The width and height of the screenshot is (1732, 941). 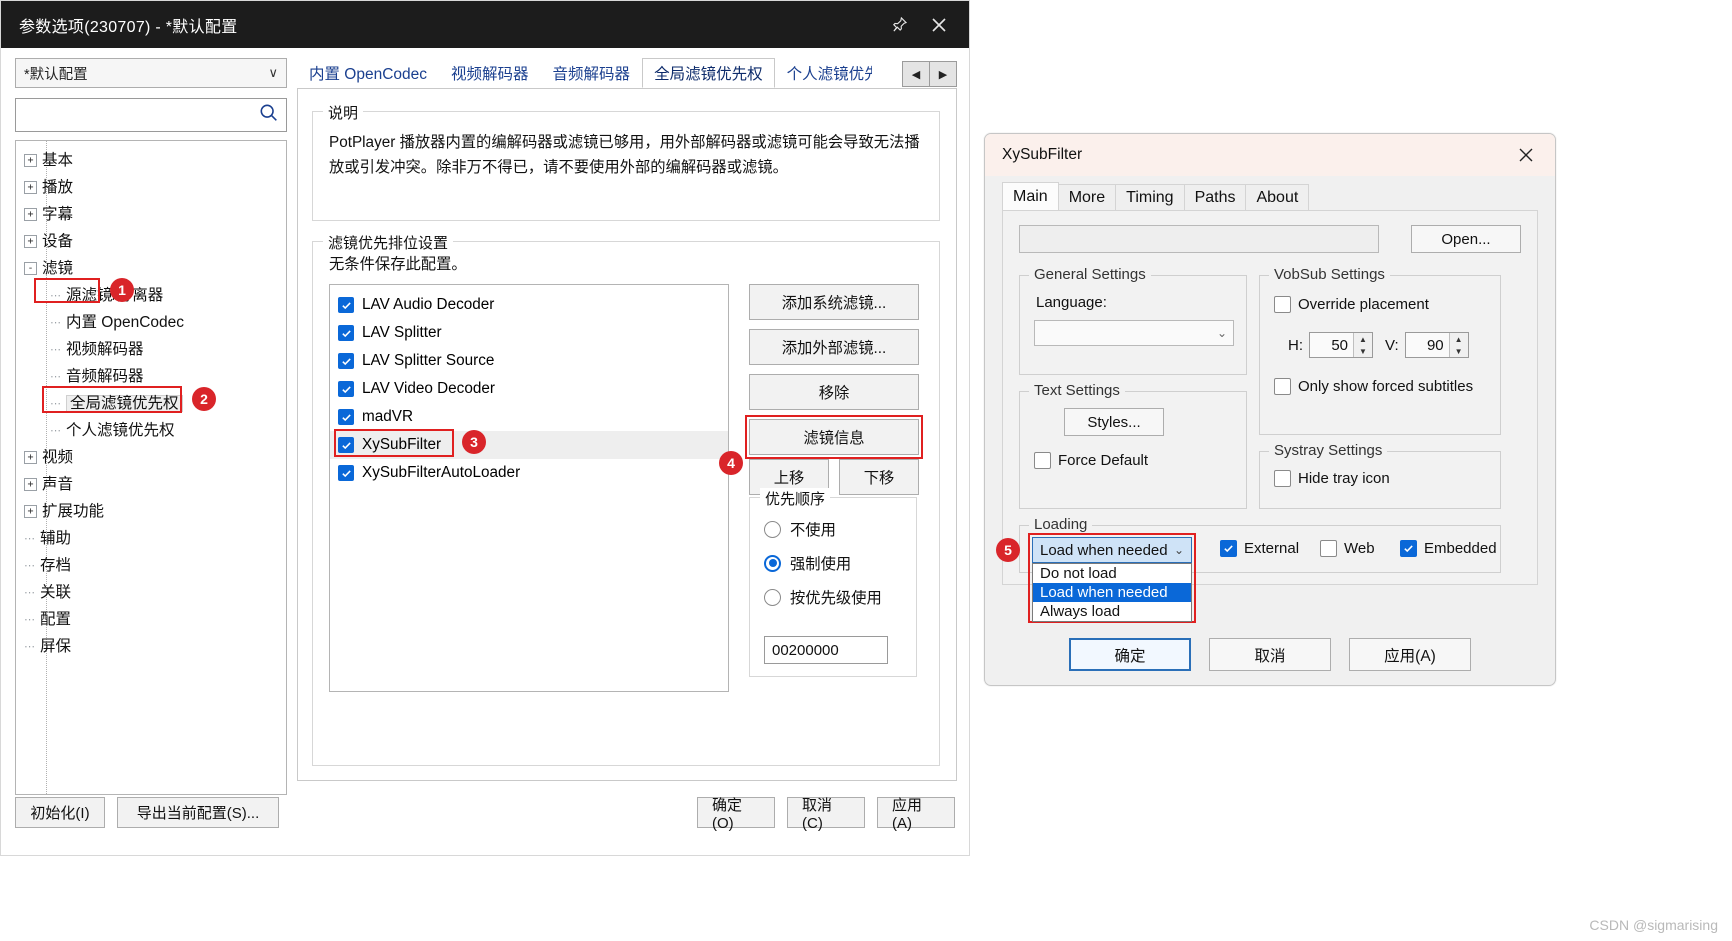 What do you see at coordinates (151, 241) in the screenshot?
I see `tree-item: + 设备` at bounding box center [151, 241].